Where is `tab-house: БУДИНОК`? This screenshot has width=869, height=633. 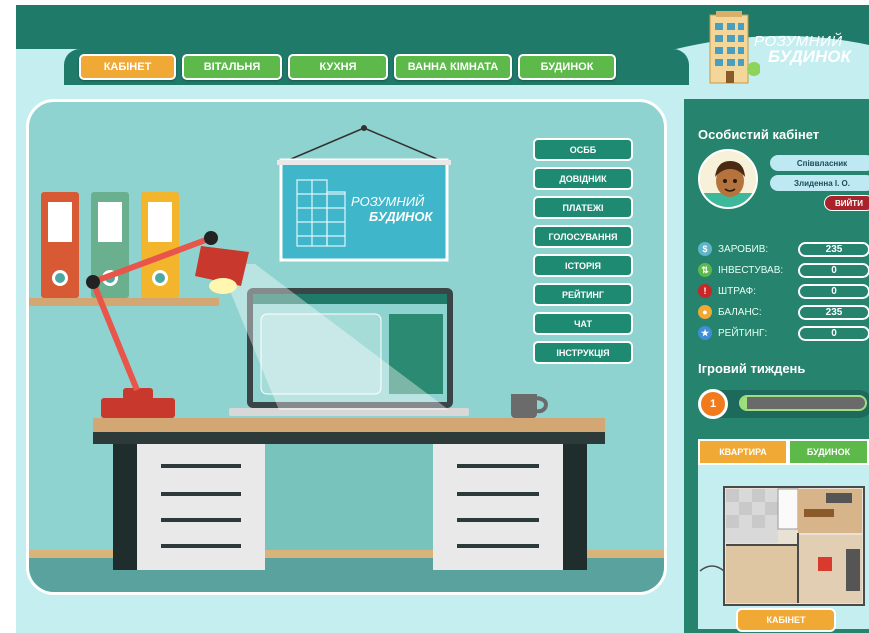 tab-house: БУДИНОК is located at coordinates (828, 452).